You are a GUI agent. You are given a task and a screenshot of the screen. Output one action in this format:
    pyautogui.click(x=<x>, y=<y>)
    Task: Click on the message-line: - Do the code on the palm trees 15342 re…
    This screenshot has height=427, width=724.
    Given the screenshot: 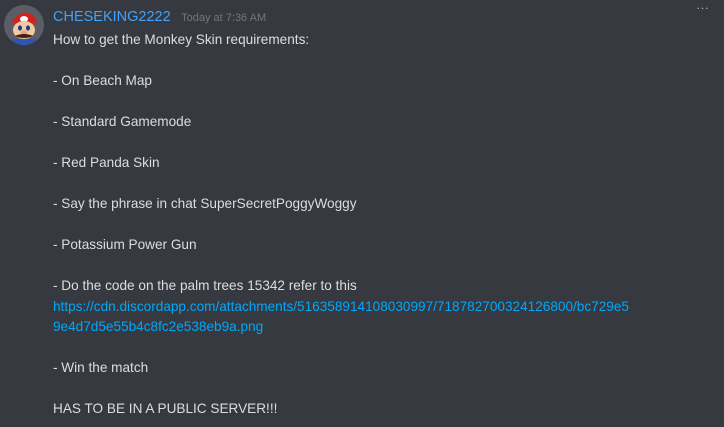 What is the action you would take?
    pyautogui.click(x=205, y=285)
    